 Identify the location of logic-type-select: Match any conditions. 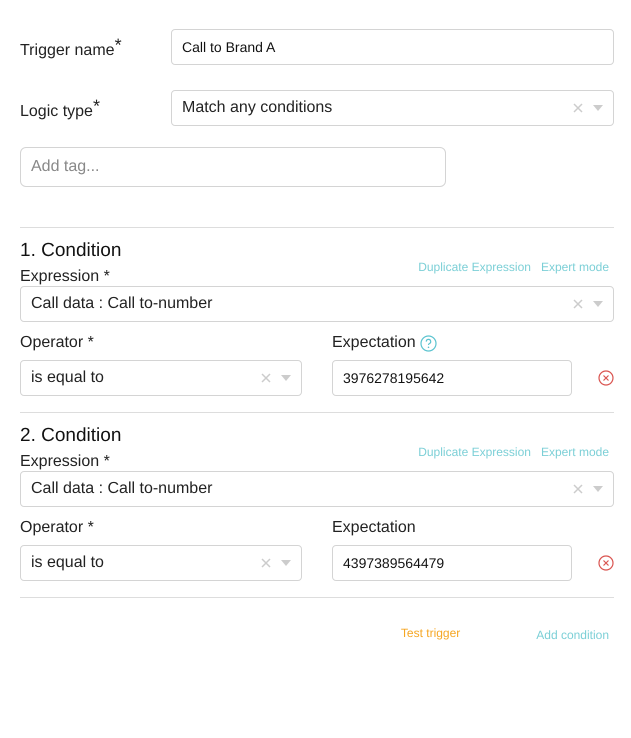
(392, 108).